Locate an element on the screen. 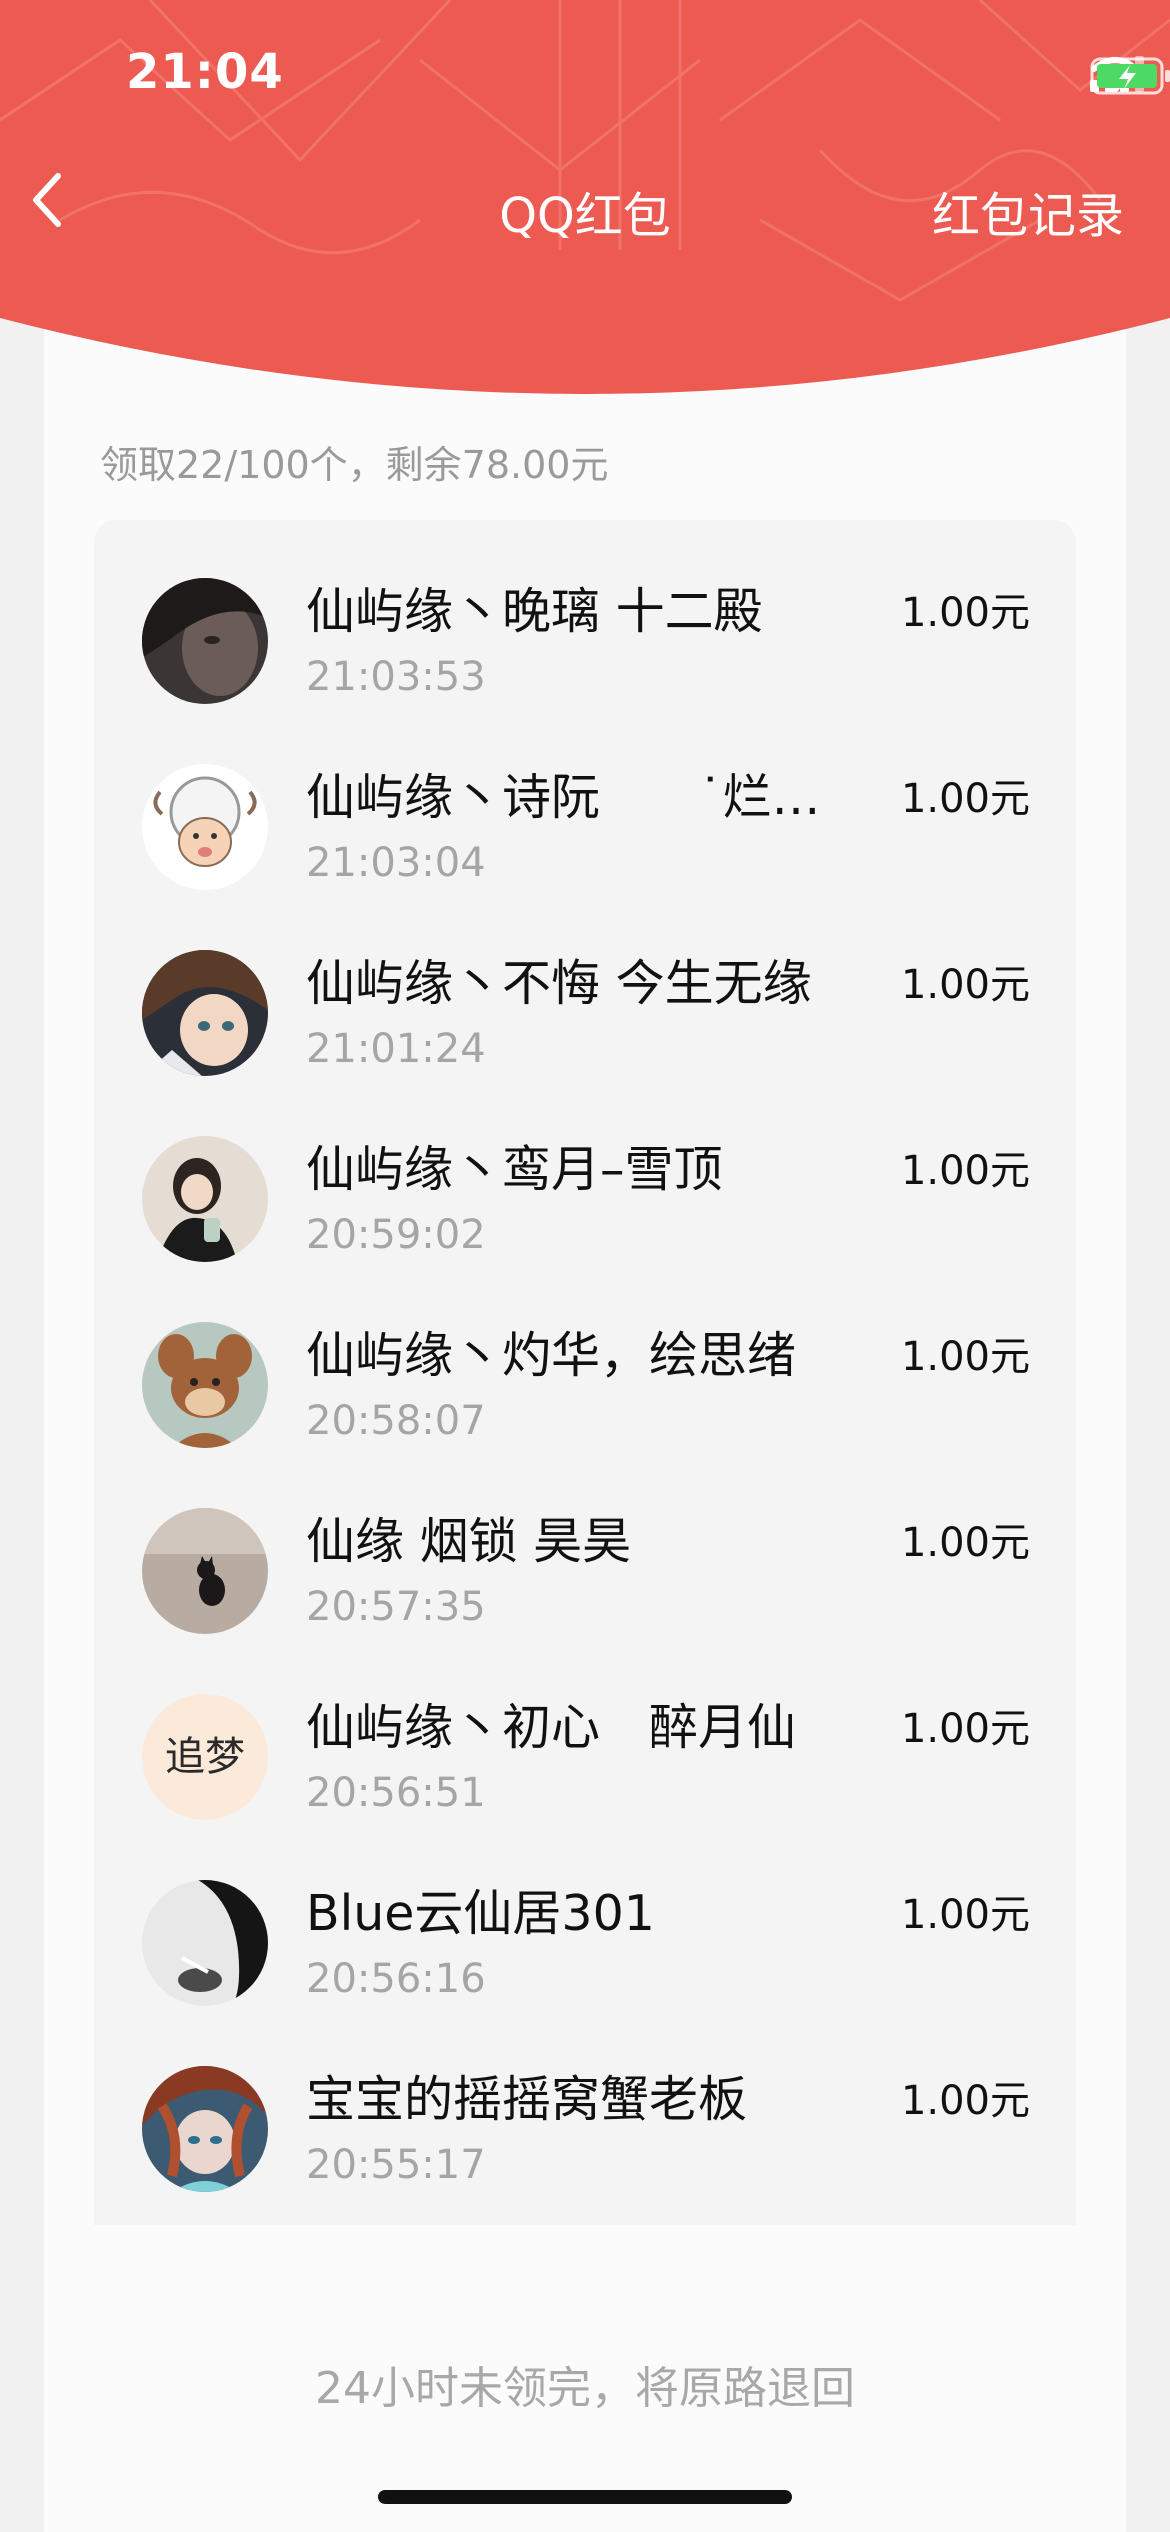  status-time: 21:04 is located at coordinates (205, 72).